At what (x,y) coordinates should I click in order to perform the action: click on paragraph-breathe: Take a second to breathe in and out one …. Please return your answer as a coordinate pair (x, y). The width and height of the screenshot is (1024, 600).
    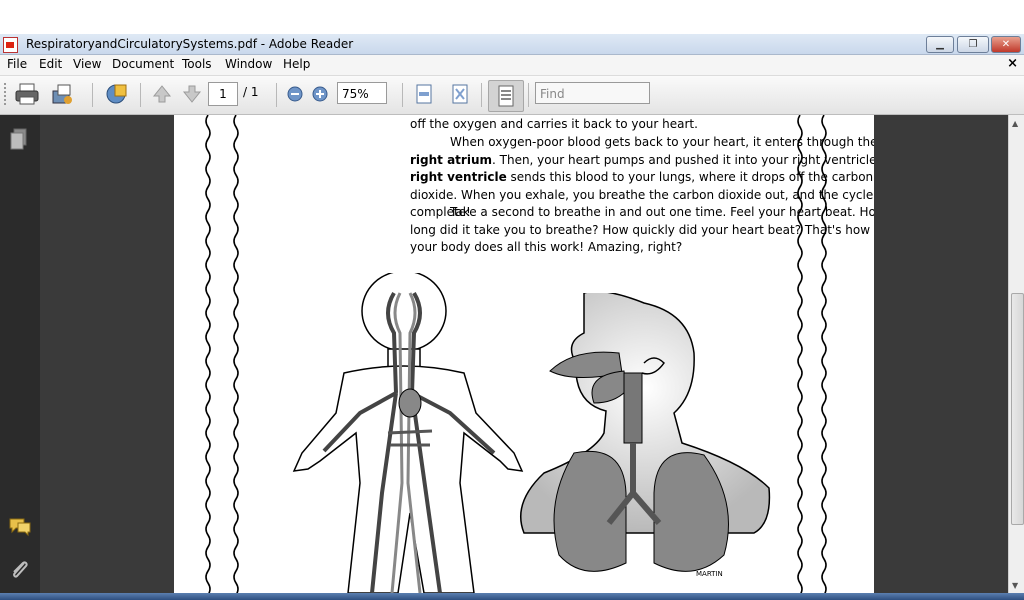
    Looking at the image, I should click on (642, 229).